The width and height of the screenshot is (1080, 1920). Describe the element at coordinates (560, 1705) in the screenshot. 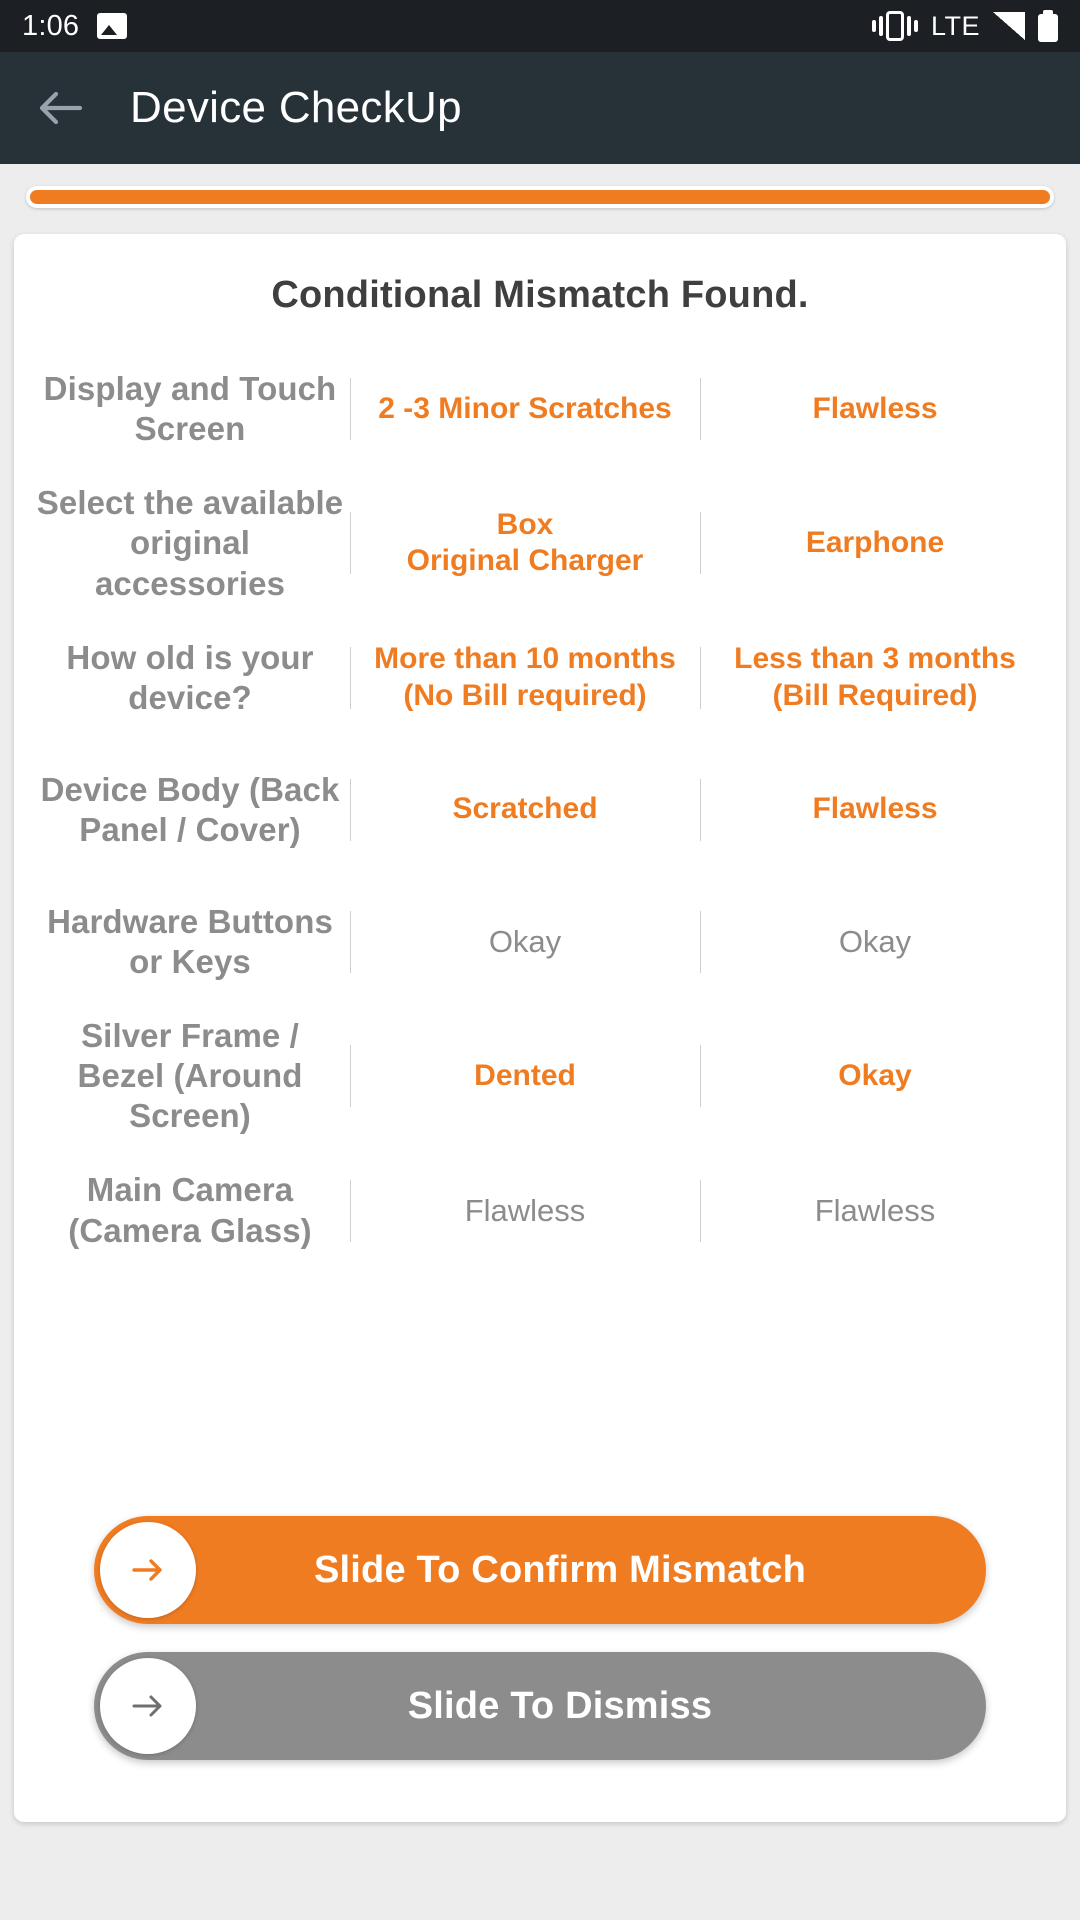

I see `slide-dismiss-label: Slide To Dismiss` at that location.